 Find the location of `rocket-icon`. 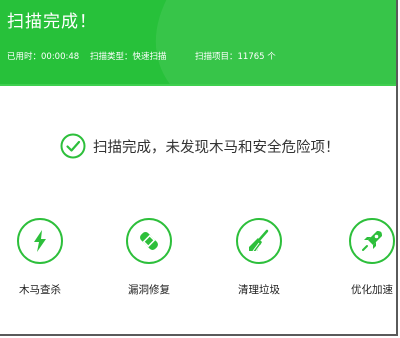

rocket-icon is located at coordinates (372, 241).